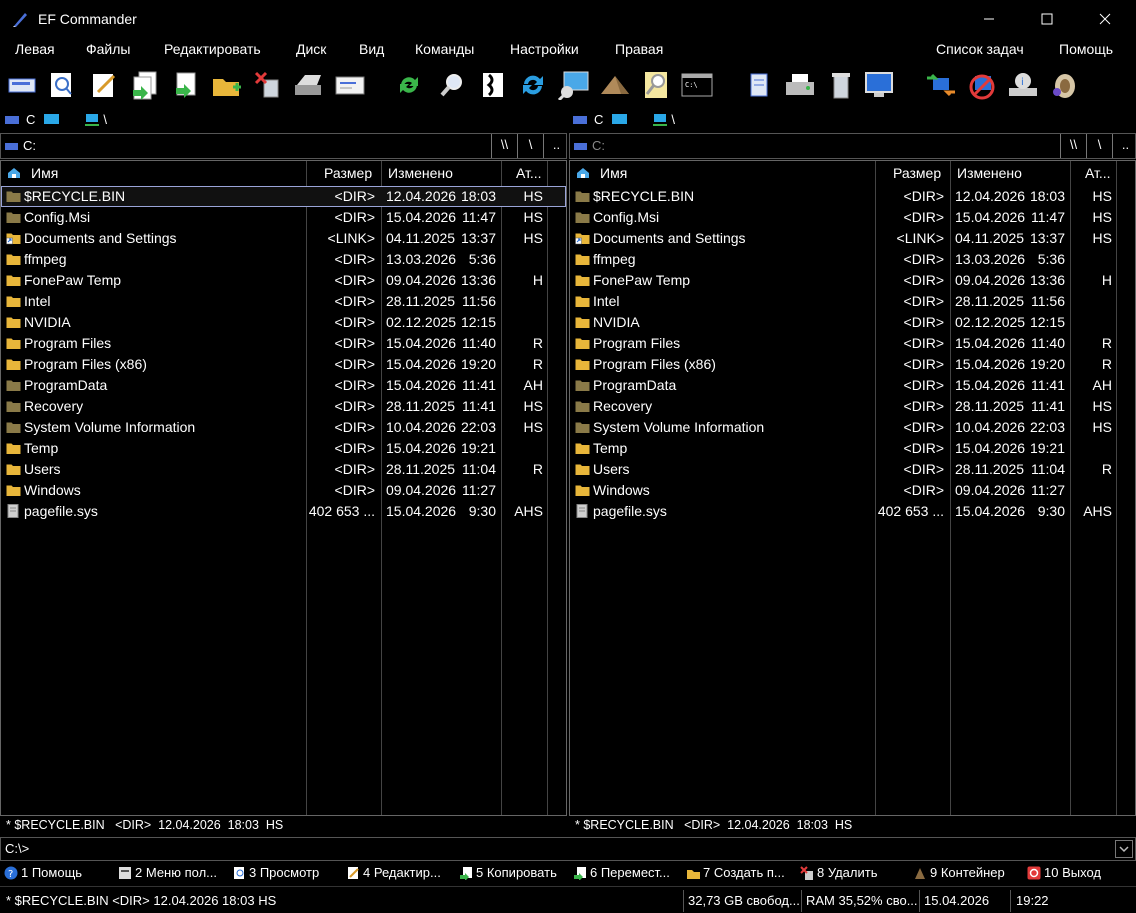 This screenshot has width=1136, height=913. I want to click on menu-settings: Настройки, so click(544, 49).